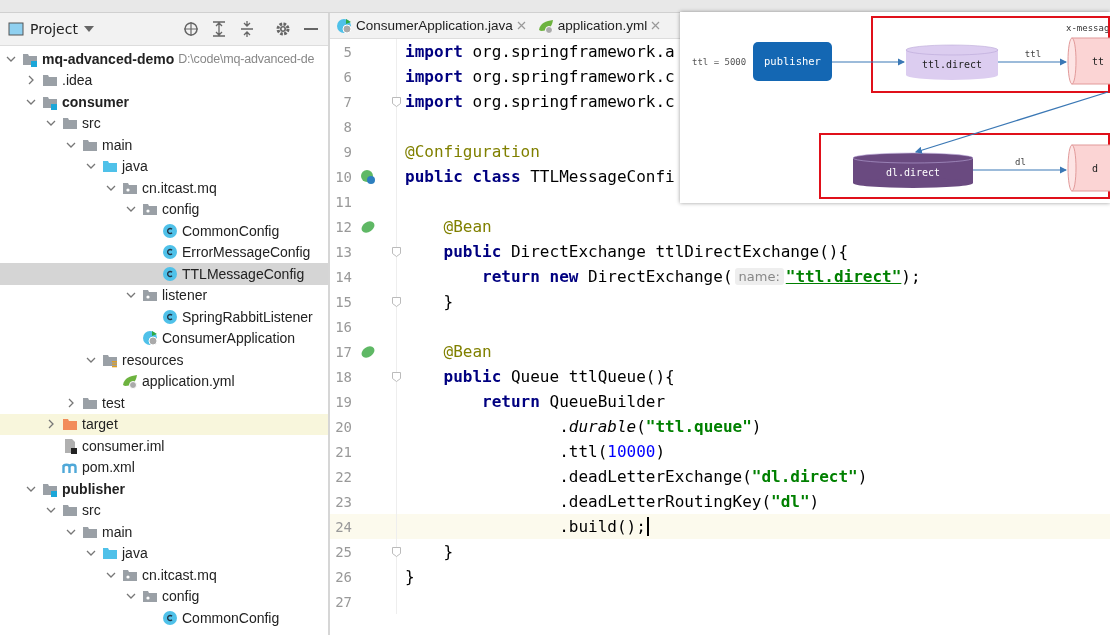  I want to click on line-number: 27, so click(343, 601).